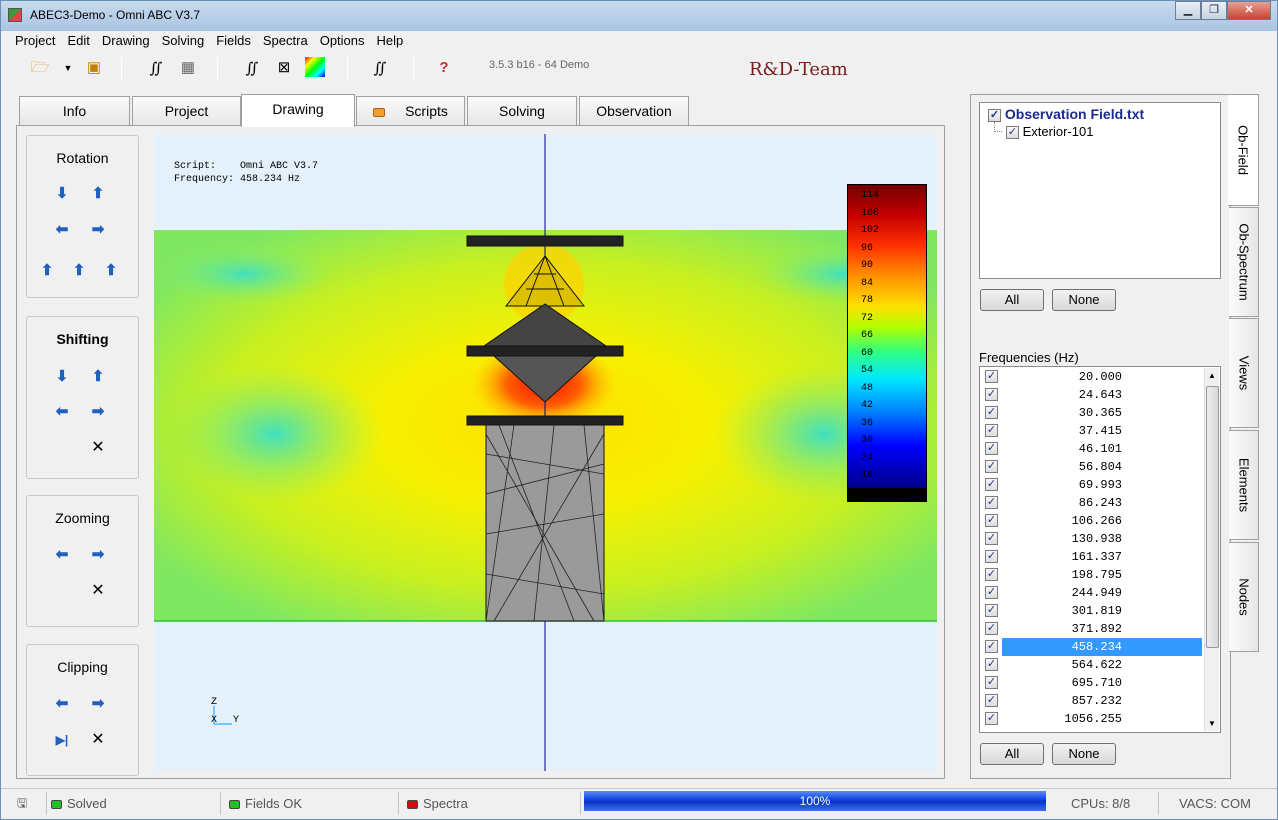  I want to click on fields-none-button: None, so click(1084, 300).